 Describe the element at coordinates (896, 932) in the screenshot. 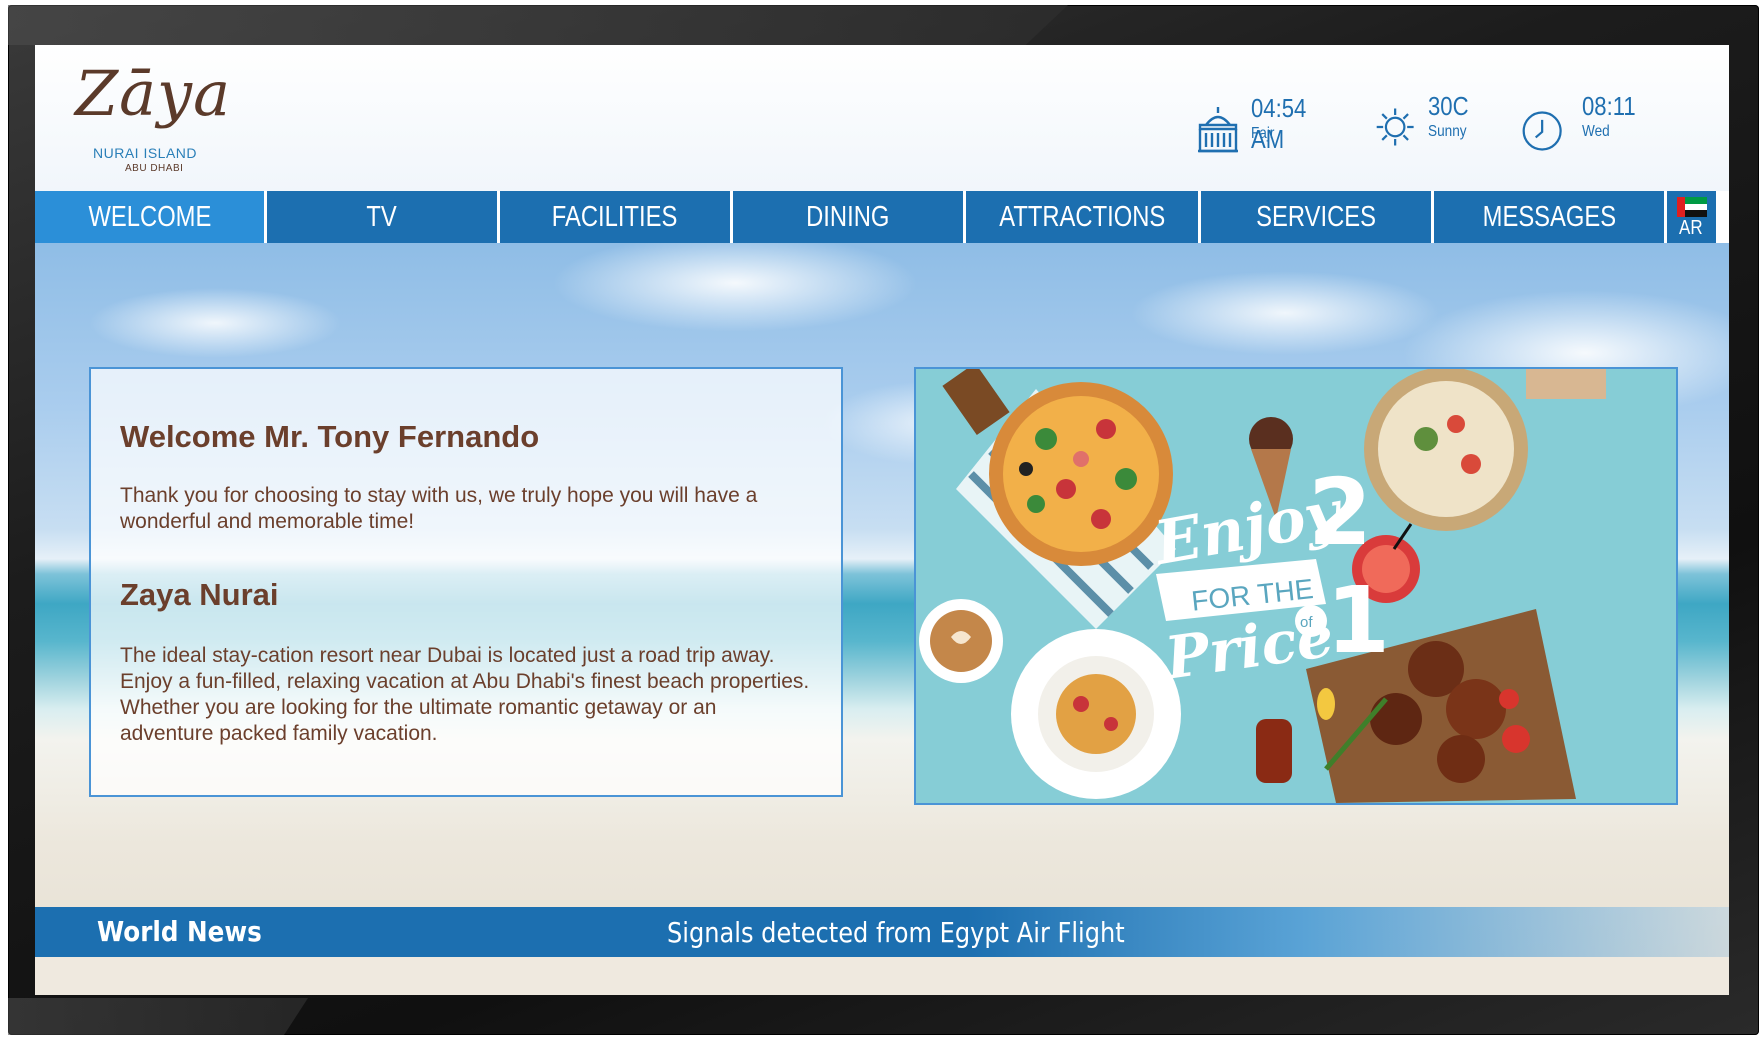

I see `news-headline: Signals detected from Egypt Air Flight` at that location.